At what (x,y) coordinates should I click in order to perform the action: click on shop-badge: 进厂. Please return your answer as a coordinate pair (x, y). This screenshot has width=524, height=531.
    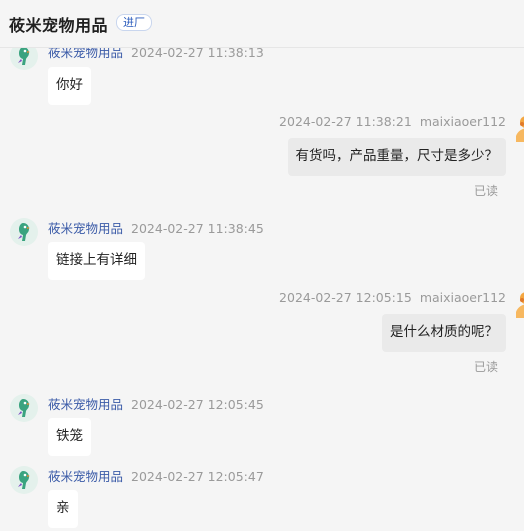
    Looking at the image, I should click on (134, 22).